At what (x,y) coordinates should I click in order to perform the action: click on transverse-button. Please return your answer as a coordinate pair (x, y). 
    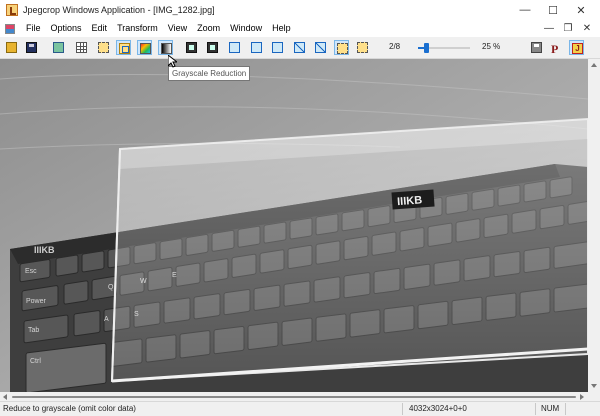
    Looking at the image, I should click on (320, 47).